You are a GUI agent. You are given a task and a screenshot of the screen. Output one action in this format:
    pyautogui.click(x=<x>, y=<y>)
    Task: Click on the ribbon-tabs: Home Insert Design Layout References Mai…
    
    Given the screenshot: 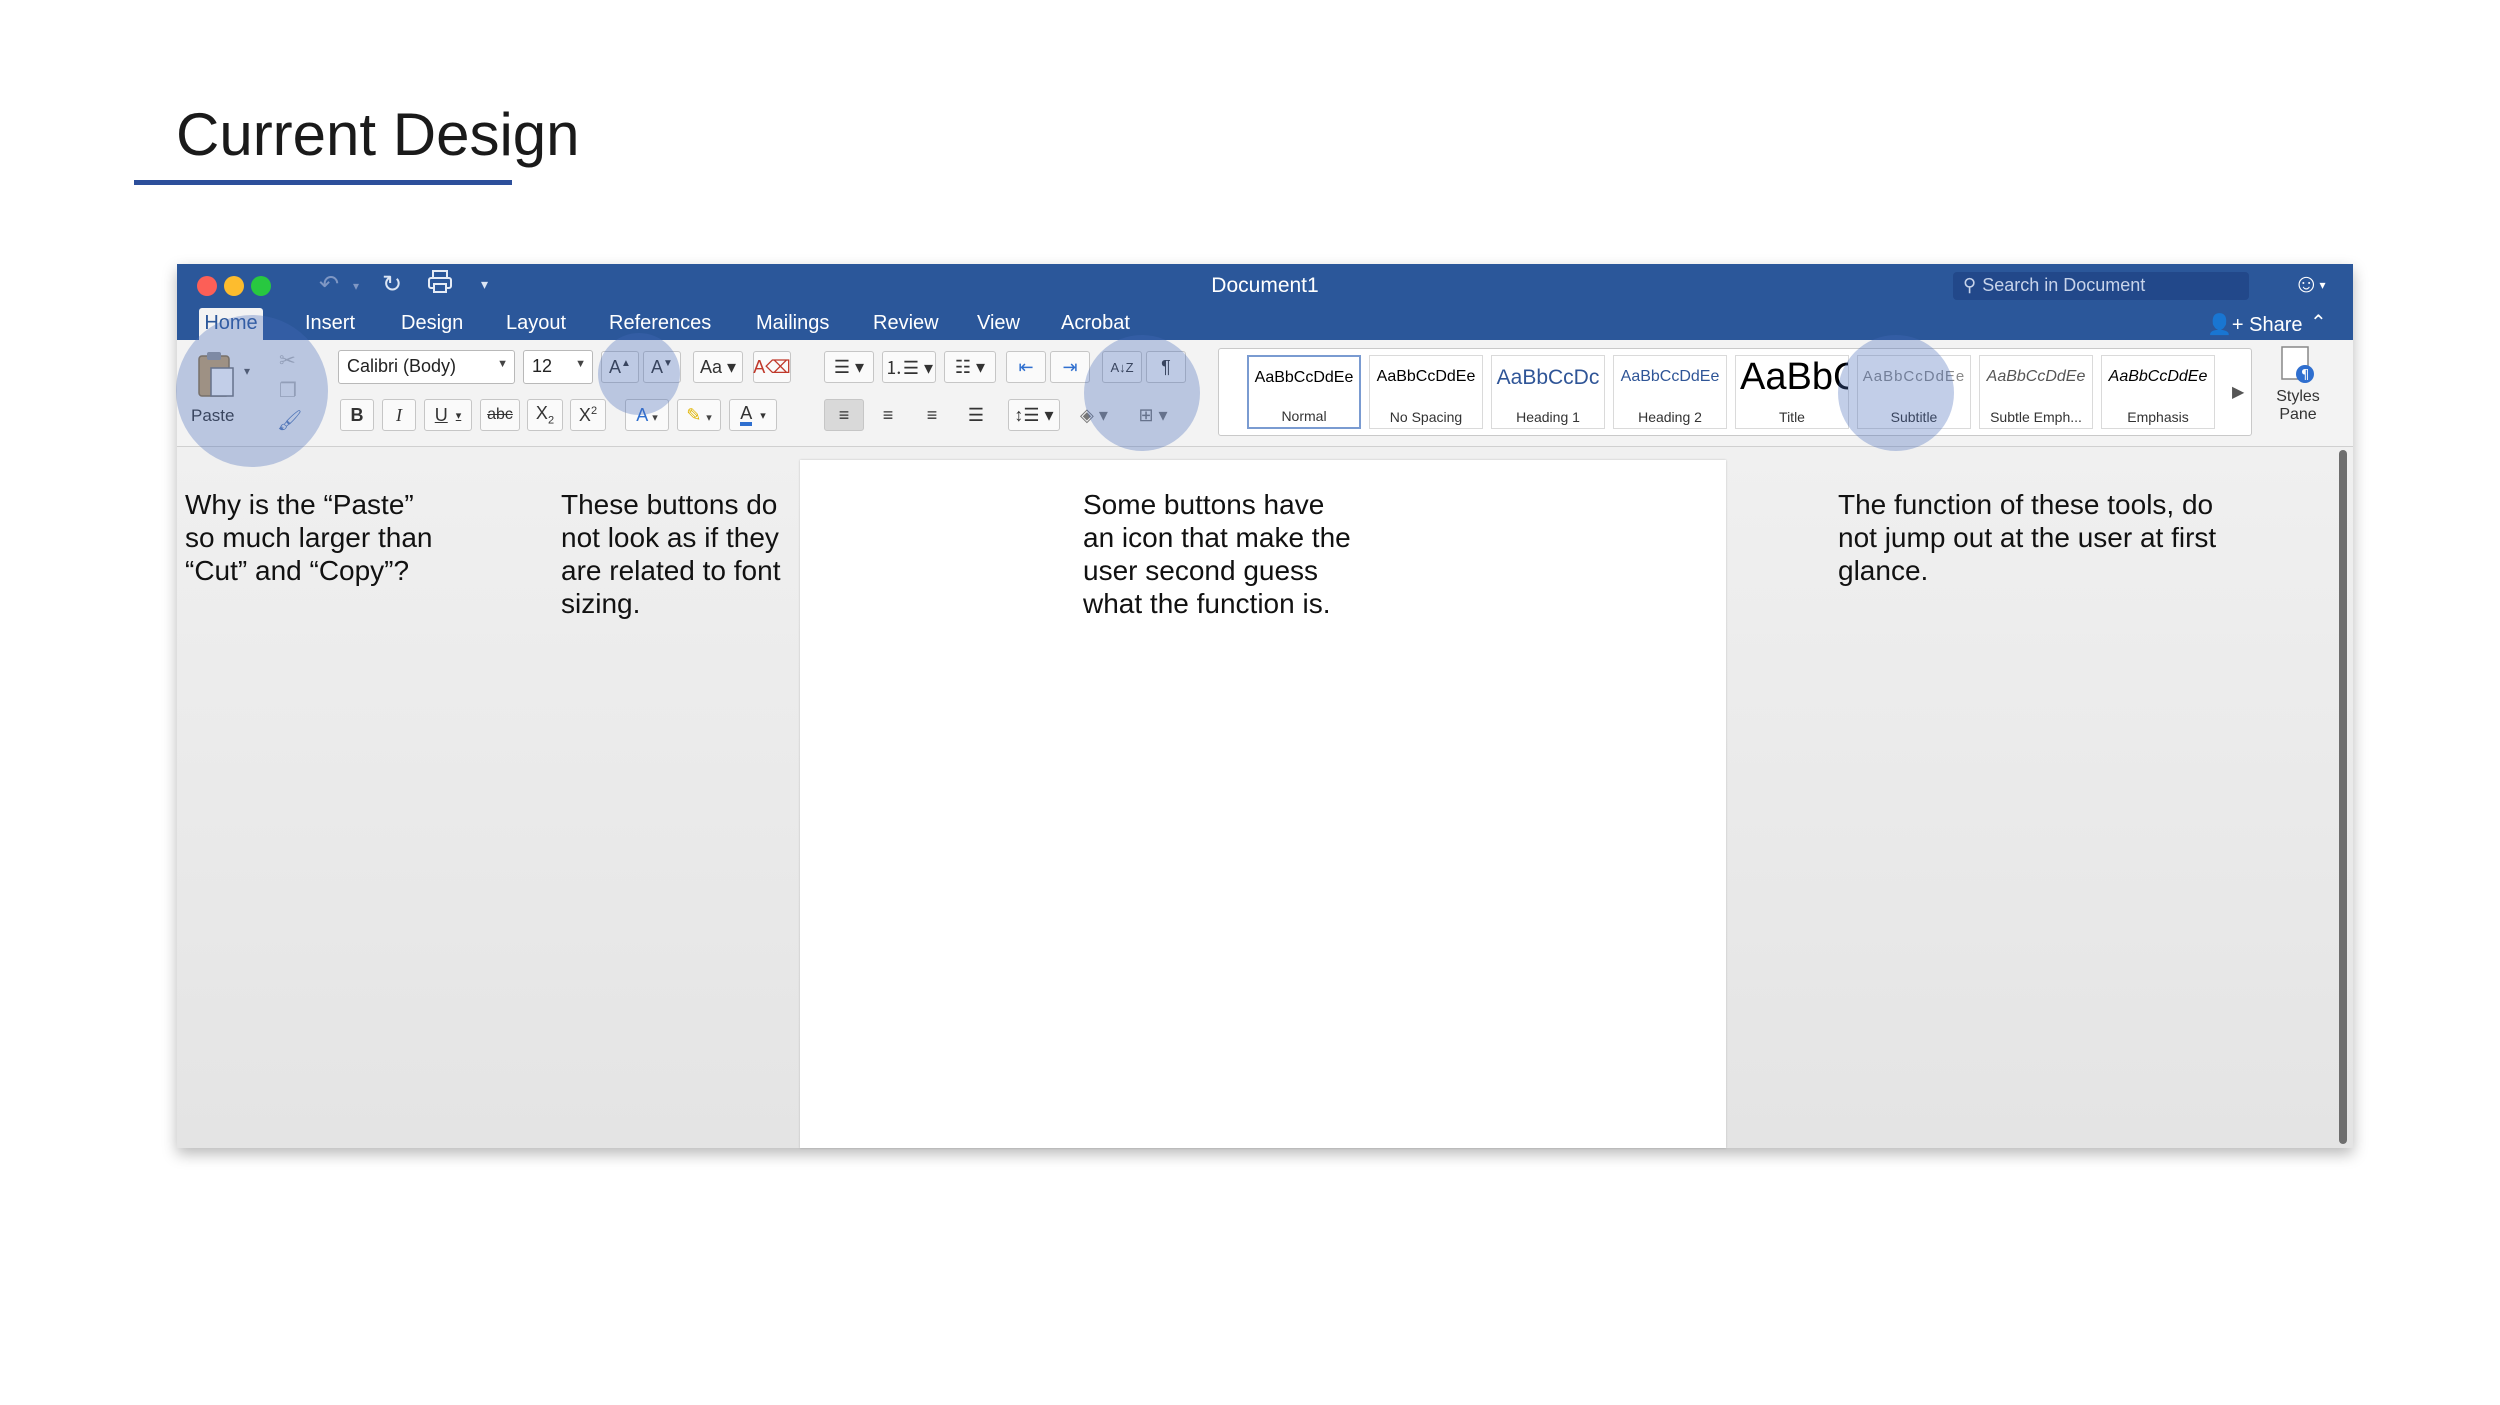 What is the action you would take?
    pyautogui.click(x=1265, y=324)
    